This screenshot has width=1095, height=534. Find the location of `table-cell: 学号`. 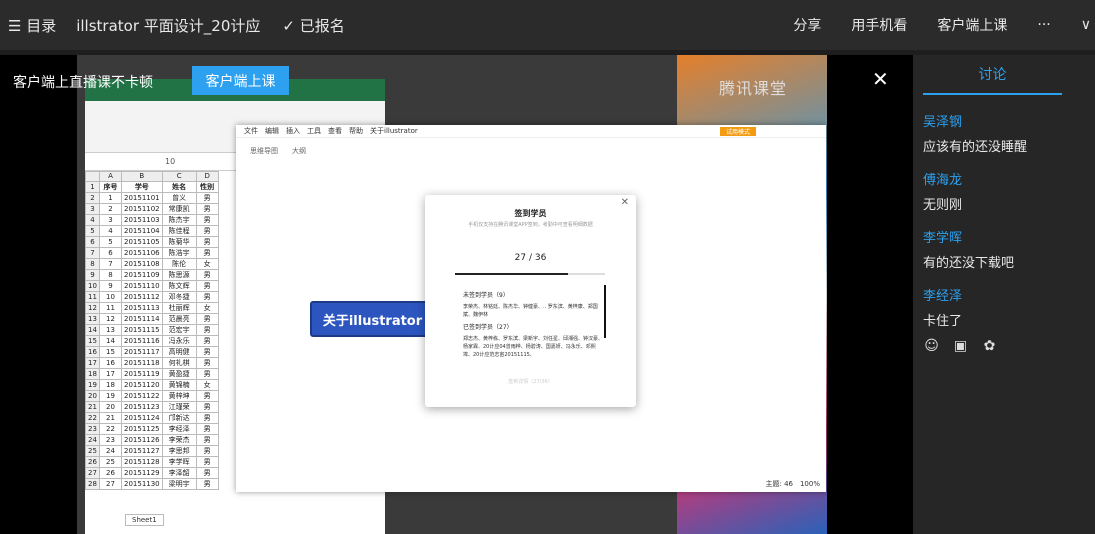

table-cell: 学号 is located at coordinates (142, 186).